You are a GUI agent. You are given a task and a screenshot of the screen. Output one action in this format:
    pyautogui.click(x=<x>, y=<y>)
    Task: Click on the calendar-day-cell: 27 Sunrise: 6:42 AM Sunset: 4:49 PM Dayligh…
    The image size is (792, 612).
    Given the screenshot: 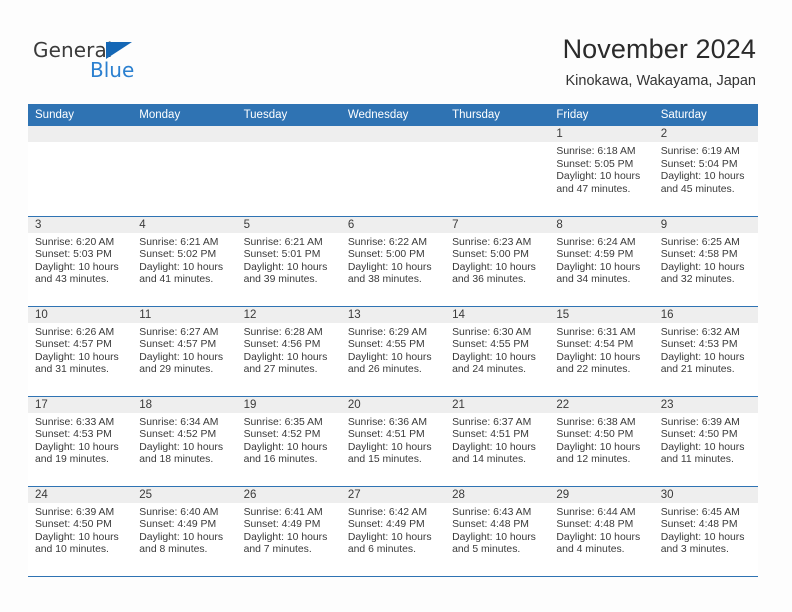 What is the action you would take?
    pyautogui.click(x=393, y=531)
    